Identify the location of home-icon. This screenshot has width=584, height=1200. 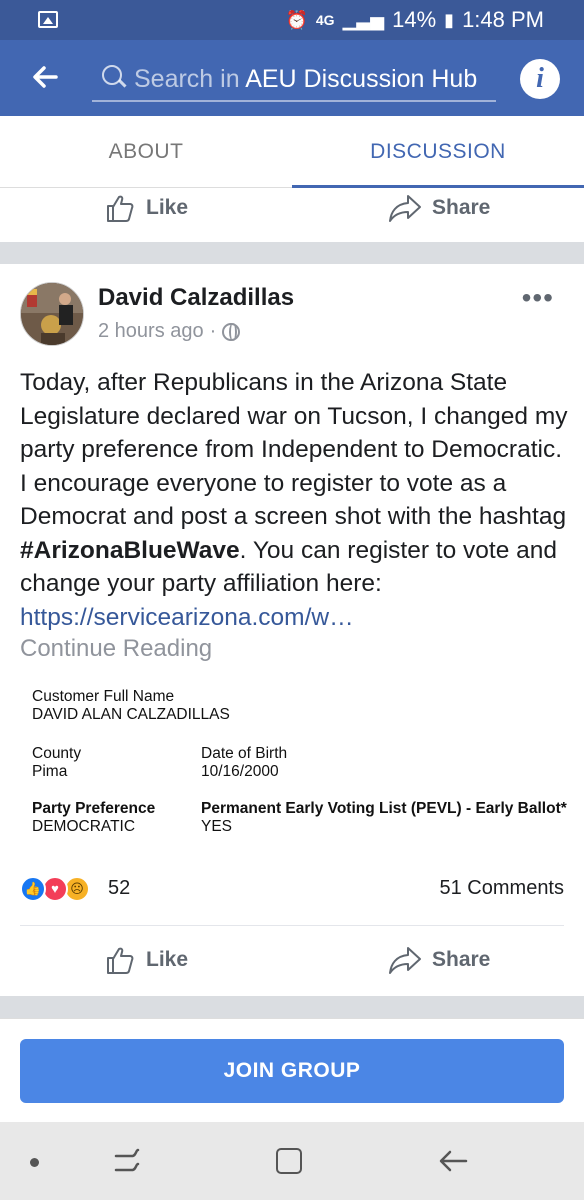
(289, 1161).